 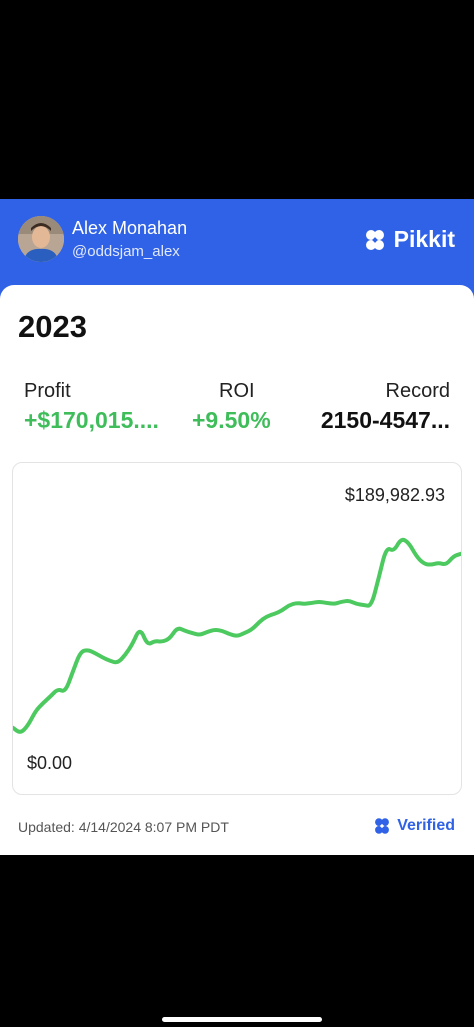 I want to click on verified-label: Verified, so click(x=426, y=825).